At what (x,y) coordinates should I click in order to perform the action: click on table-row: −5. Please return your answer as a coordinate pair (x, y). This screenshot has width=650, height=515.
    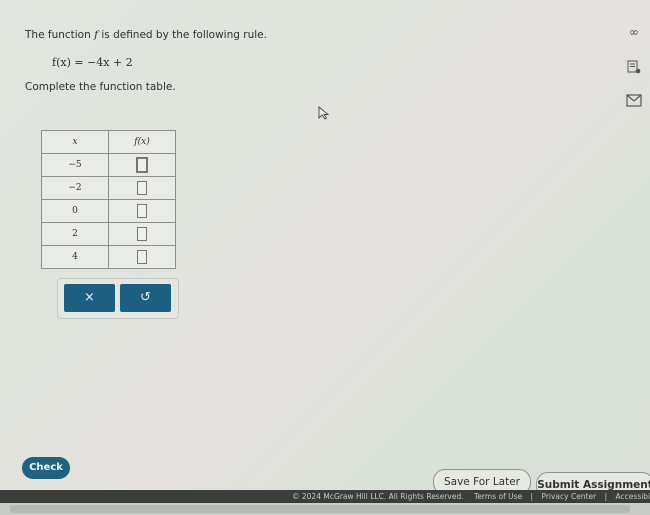
    Looking at the image, I should click on (108, 165).